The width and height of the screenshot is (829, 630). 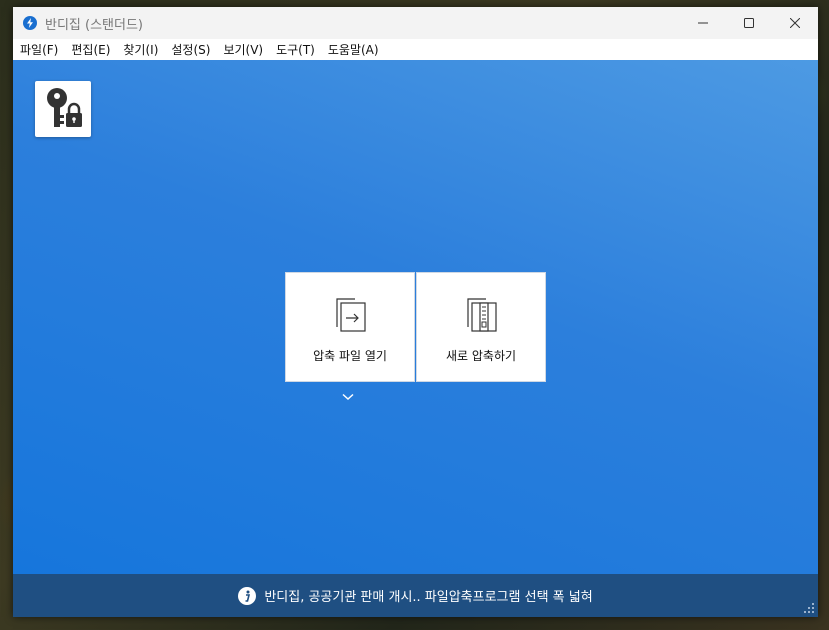 I want to click on maximize-icon, so click(x=749, y=23).